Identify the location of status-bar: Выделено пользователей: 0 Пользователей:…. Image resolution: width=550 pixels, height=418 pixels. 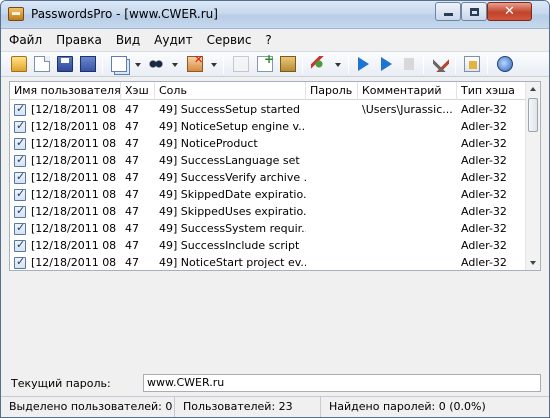
(275, 406).